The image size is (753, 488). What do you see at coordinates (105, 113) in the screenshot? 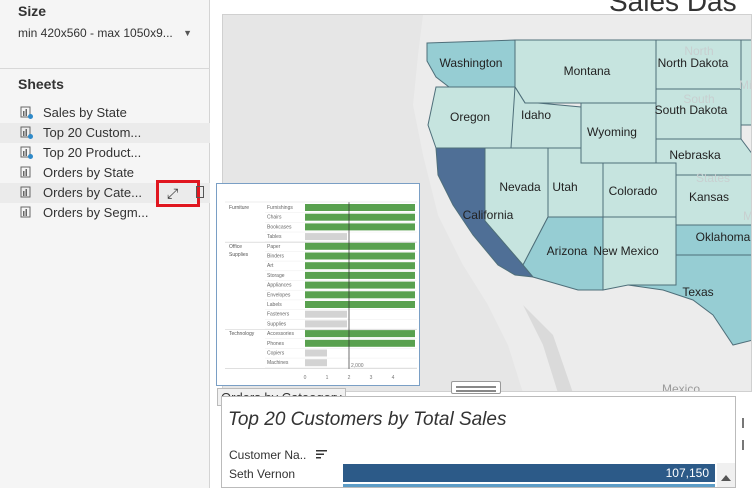
I see `sheet-item-sales-by-state: Sales by State` at bounding box center [105, 113].